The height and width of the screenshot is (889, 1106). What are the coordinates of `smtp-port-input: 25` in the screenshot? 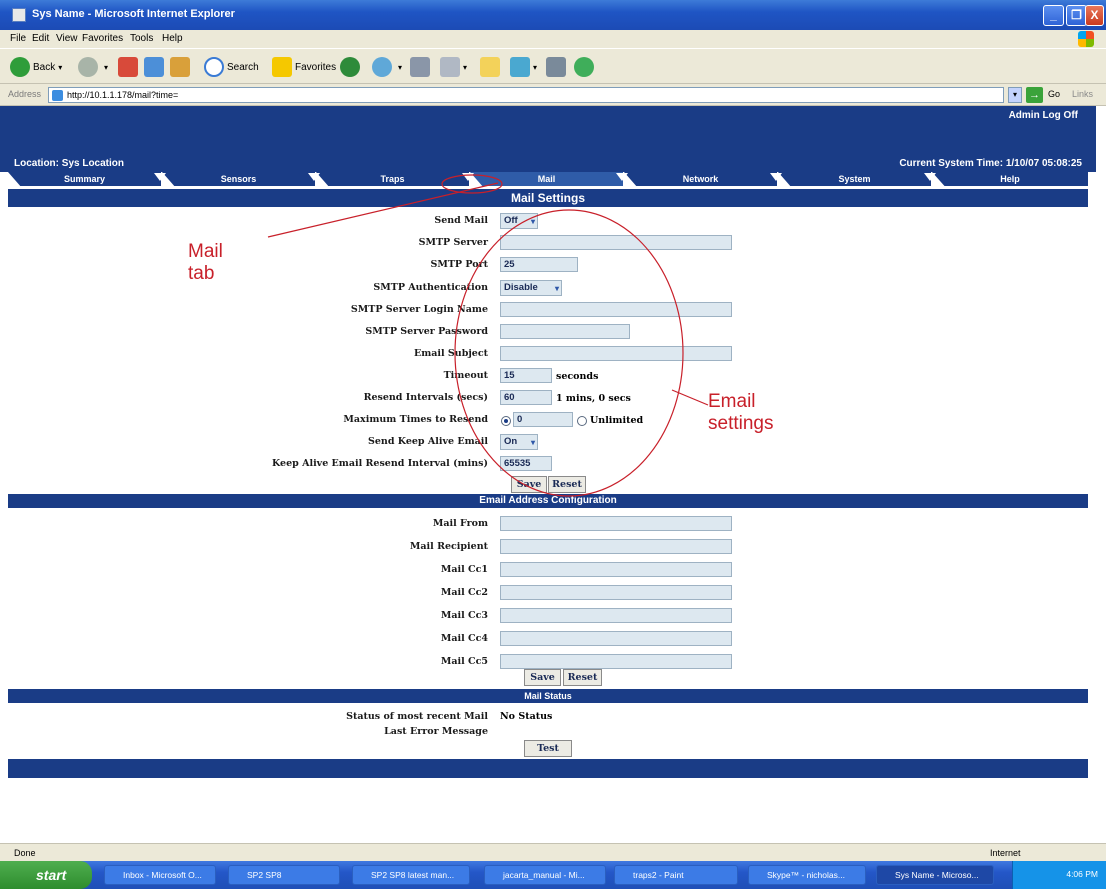 It's located at (539, 264).